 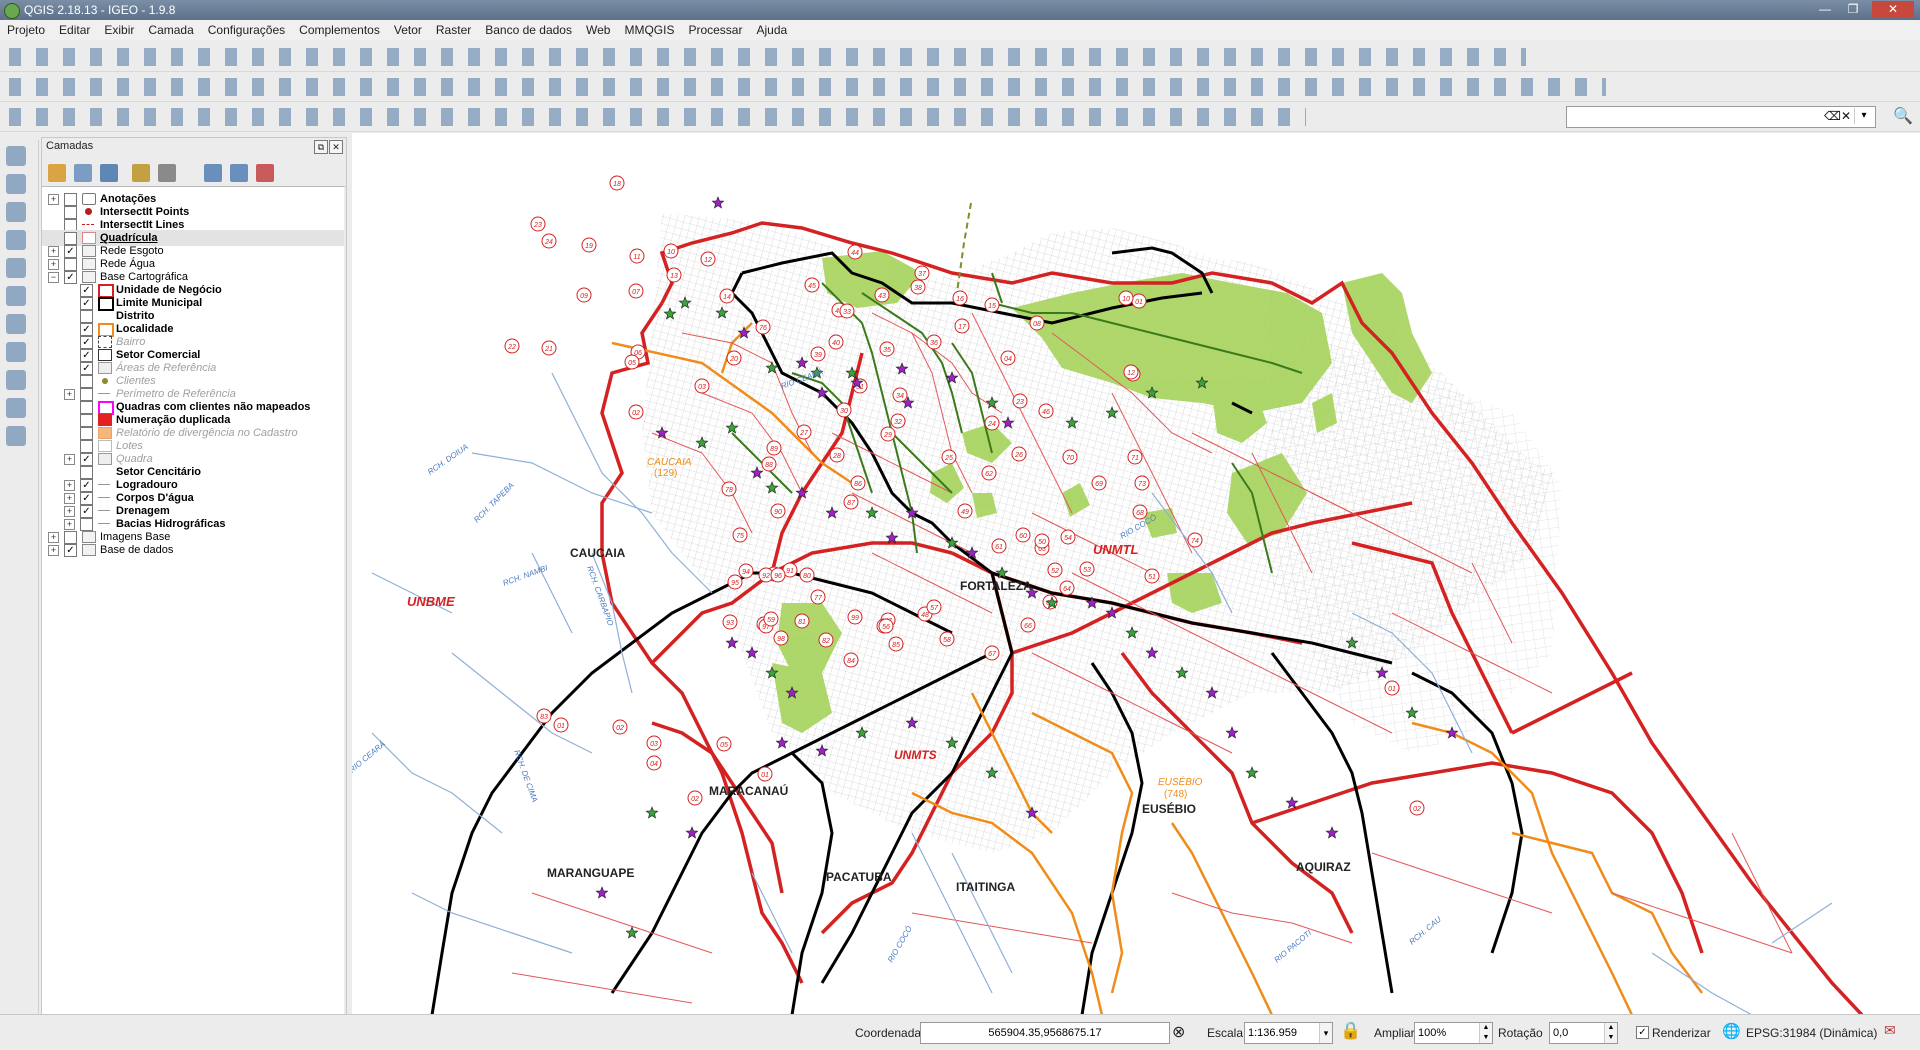 I want to click on rotation-spinbox: 0,0 ▲ ▼, so click(x=1583, y=1033).